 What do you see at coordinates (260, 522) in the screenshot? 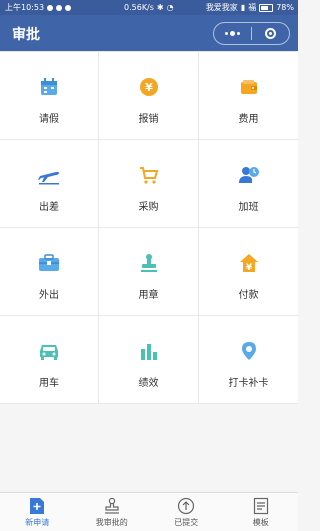
I see `tab-label: 模板` at bounding box center [260, 522].